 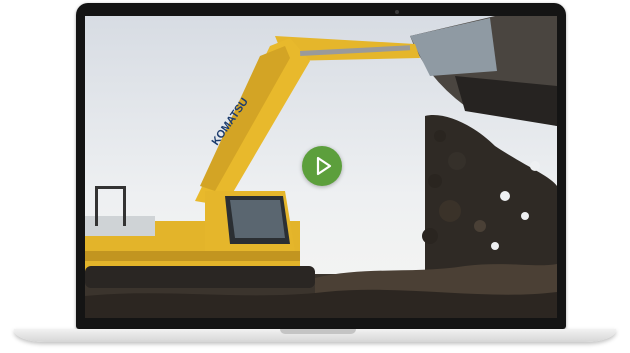 I want to click on play-button, so click(x=322, y=166).